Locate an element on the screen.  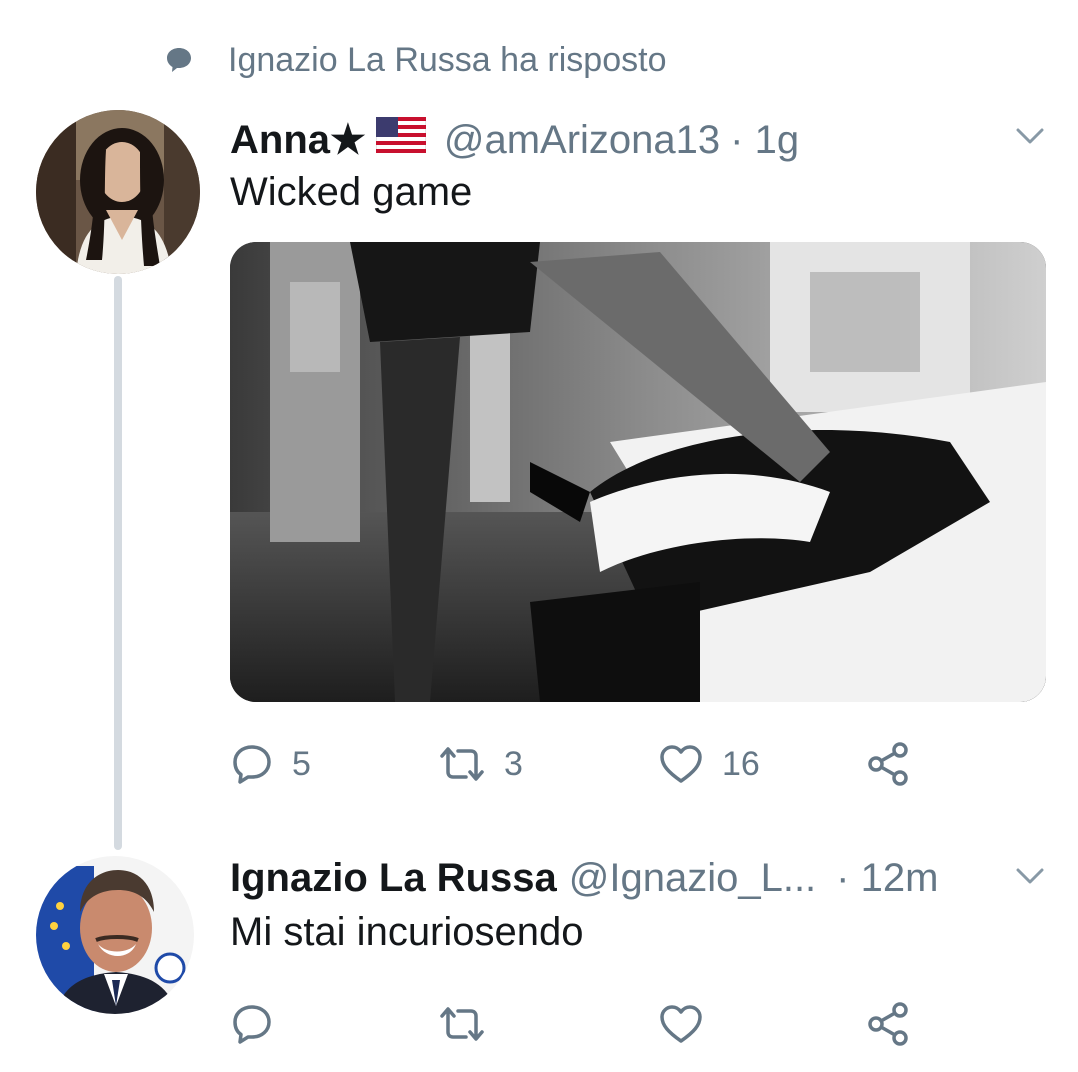
retweet-button: 3 is located at coordinates (480, 764).